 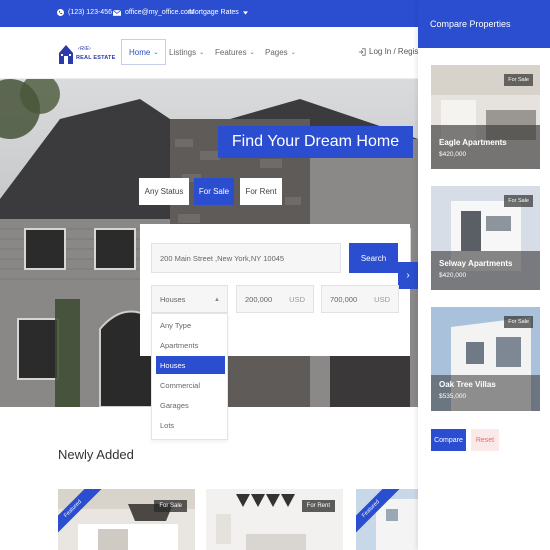 I want to click on compare-property-card: For Sale Selway Apartments $420,000, so click(x=485, y=238).